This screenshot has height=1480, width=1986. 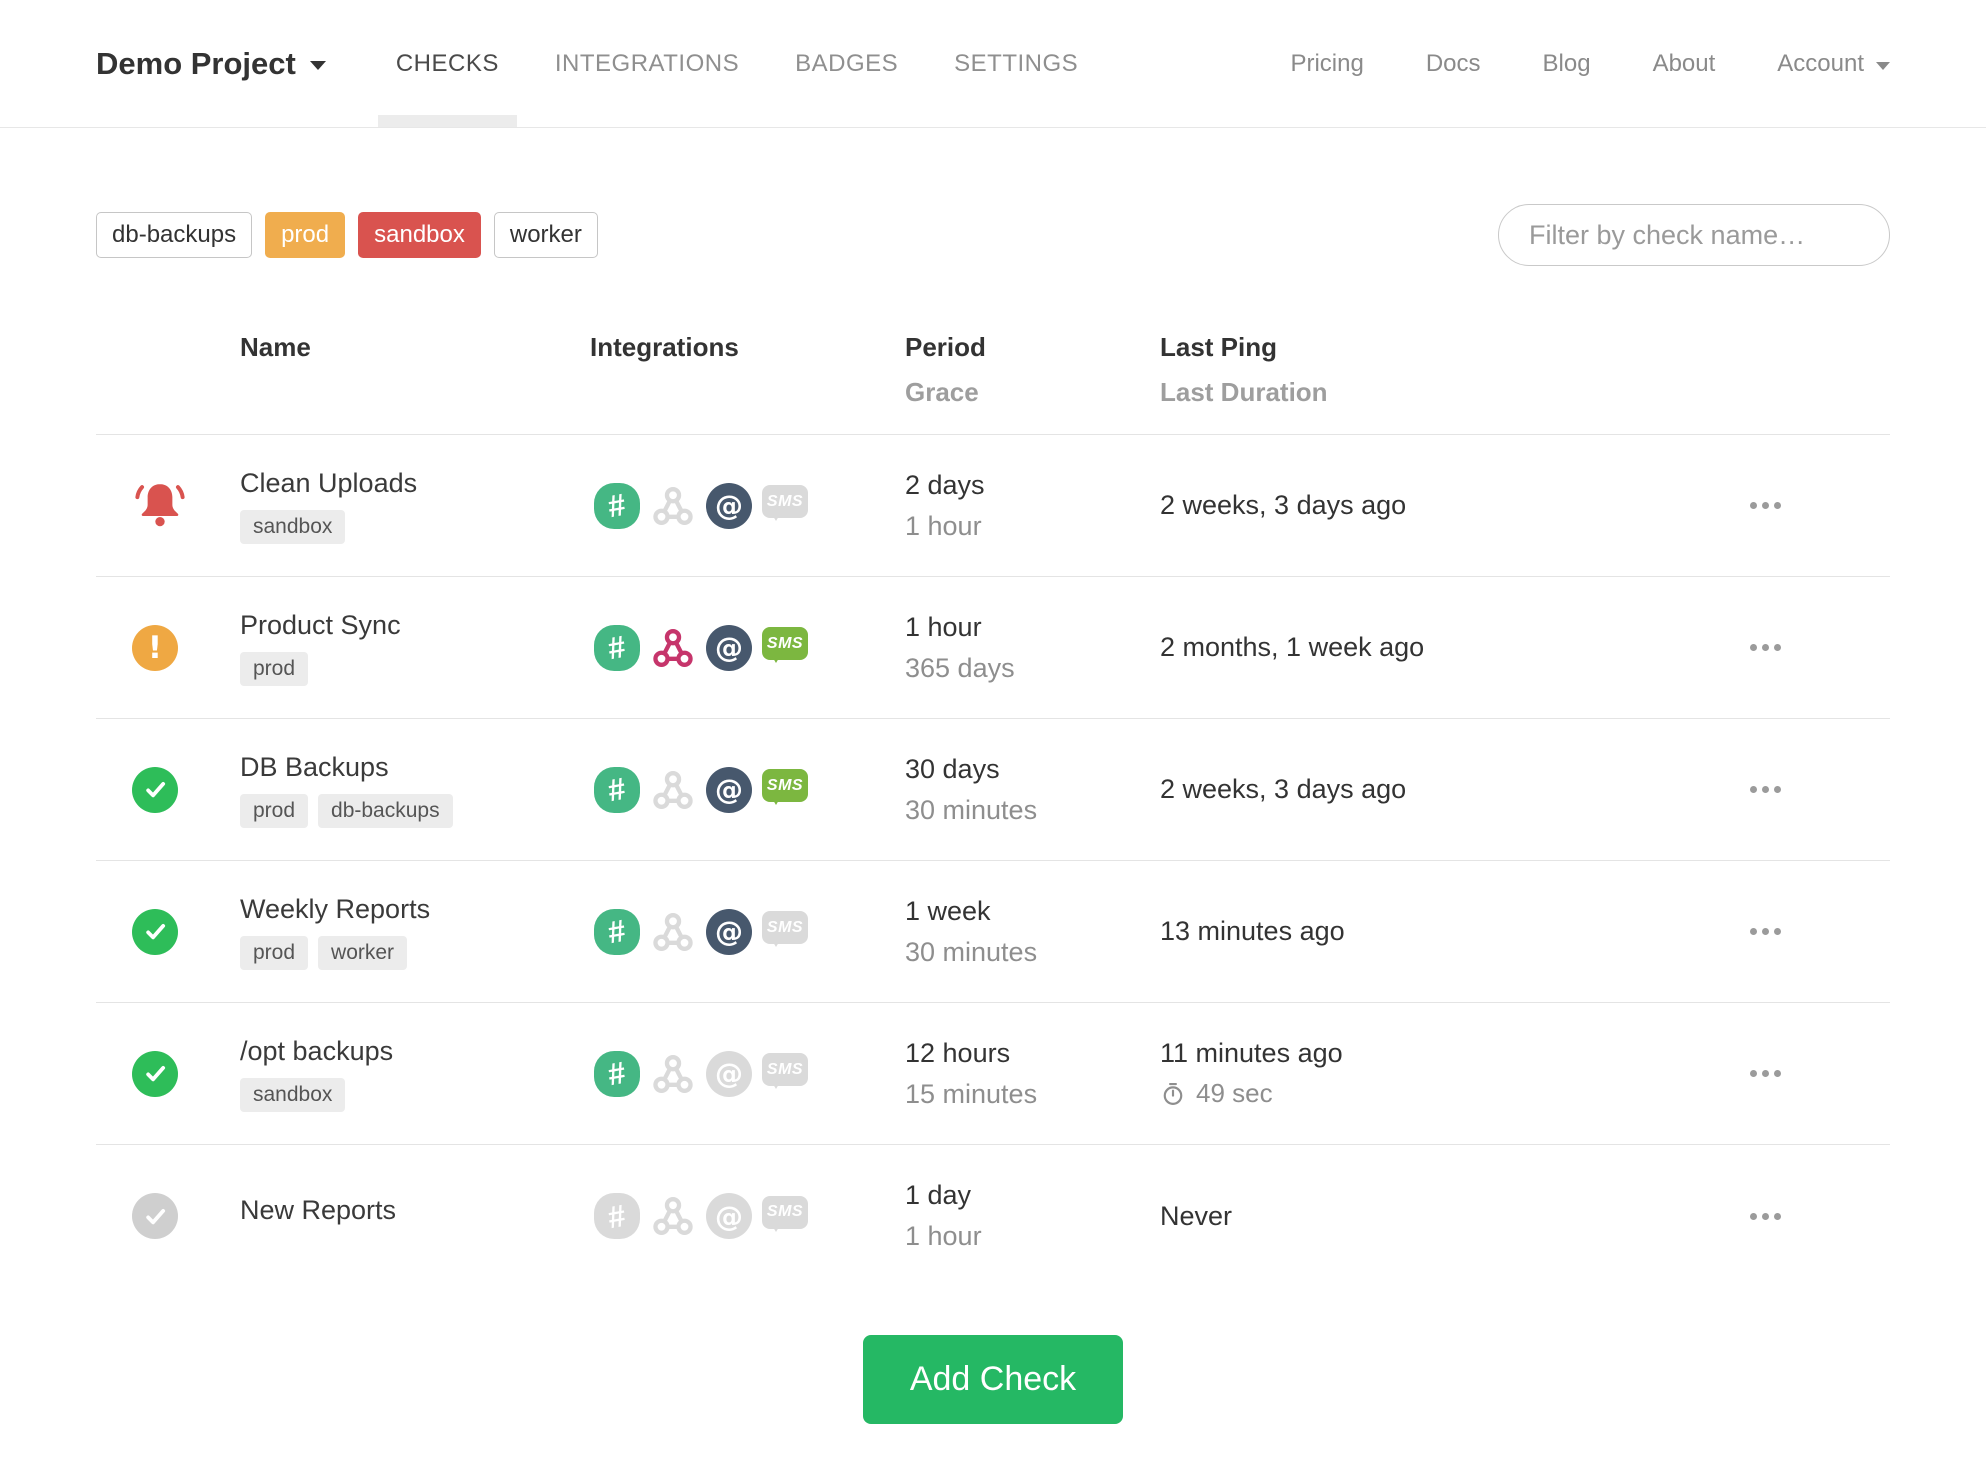 What do you see at coordinates (415, 1051) in the screenshot?
I see `check-name: /opt backups` at bounding box center [415, 1051].